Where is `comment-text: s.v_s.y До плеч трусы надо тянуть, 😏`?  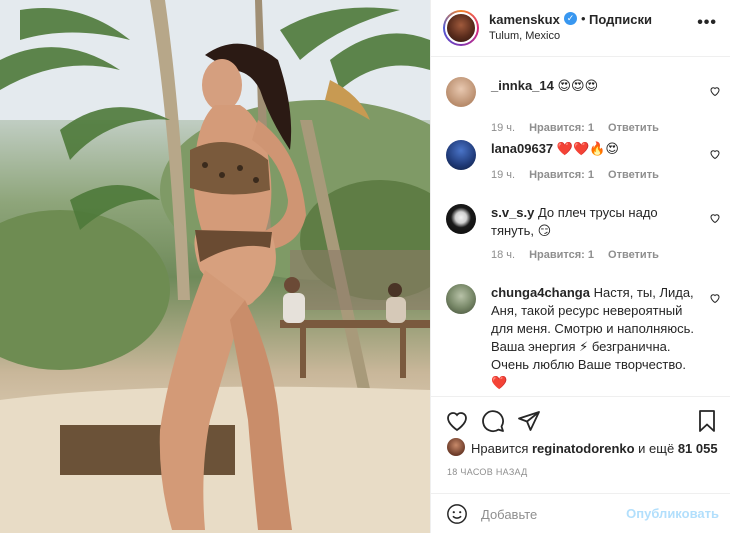 comment-text: s.v_s.y До плеч трусы надо тянуть, 😏 is located at coordinates (596, 222).